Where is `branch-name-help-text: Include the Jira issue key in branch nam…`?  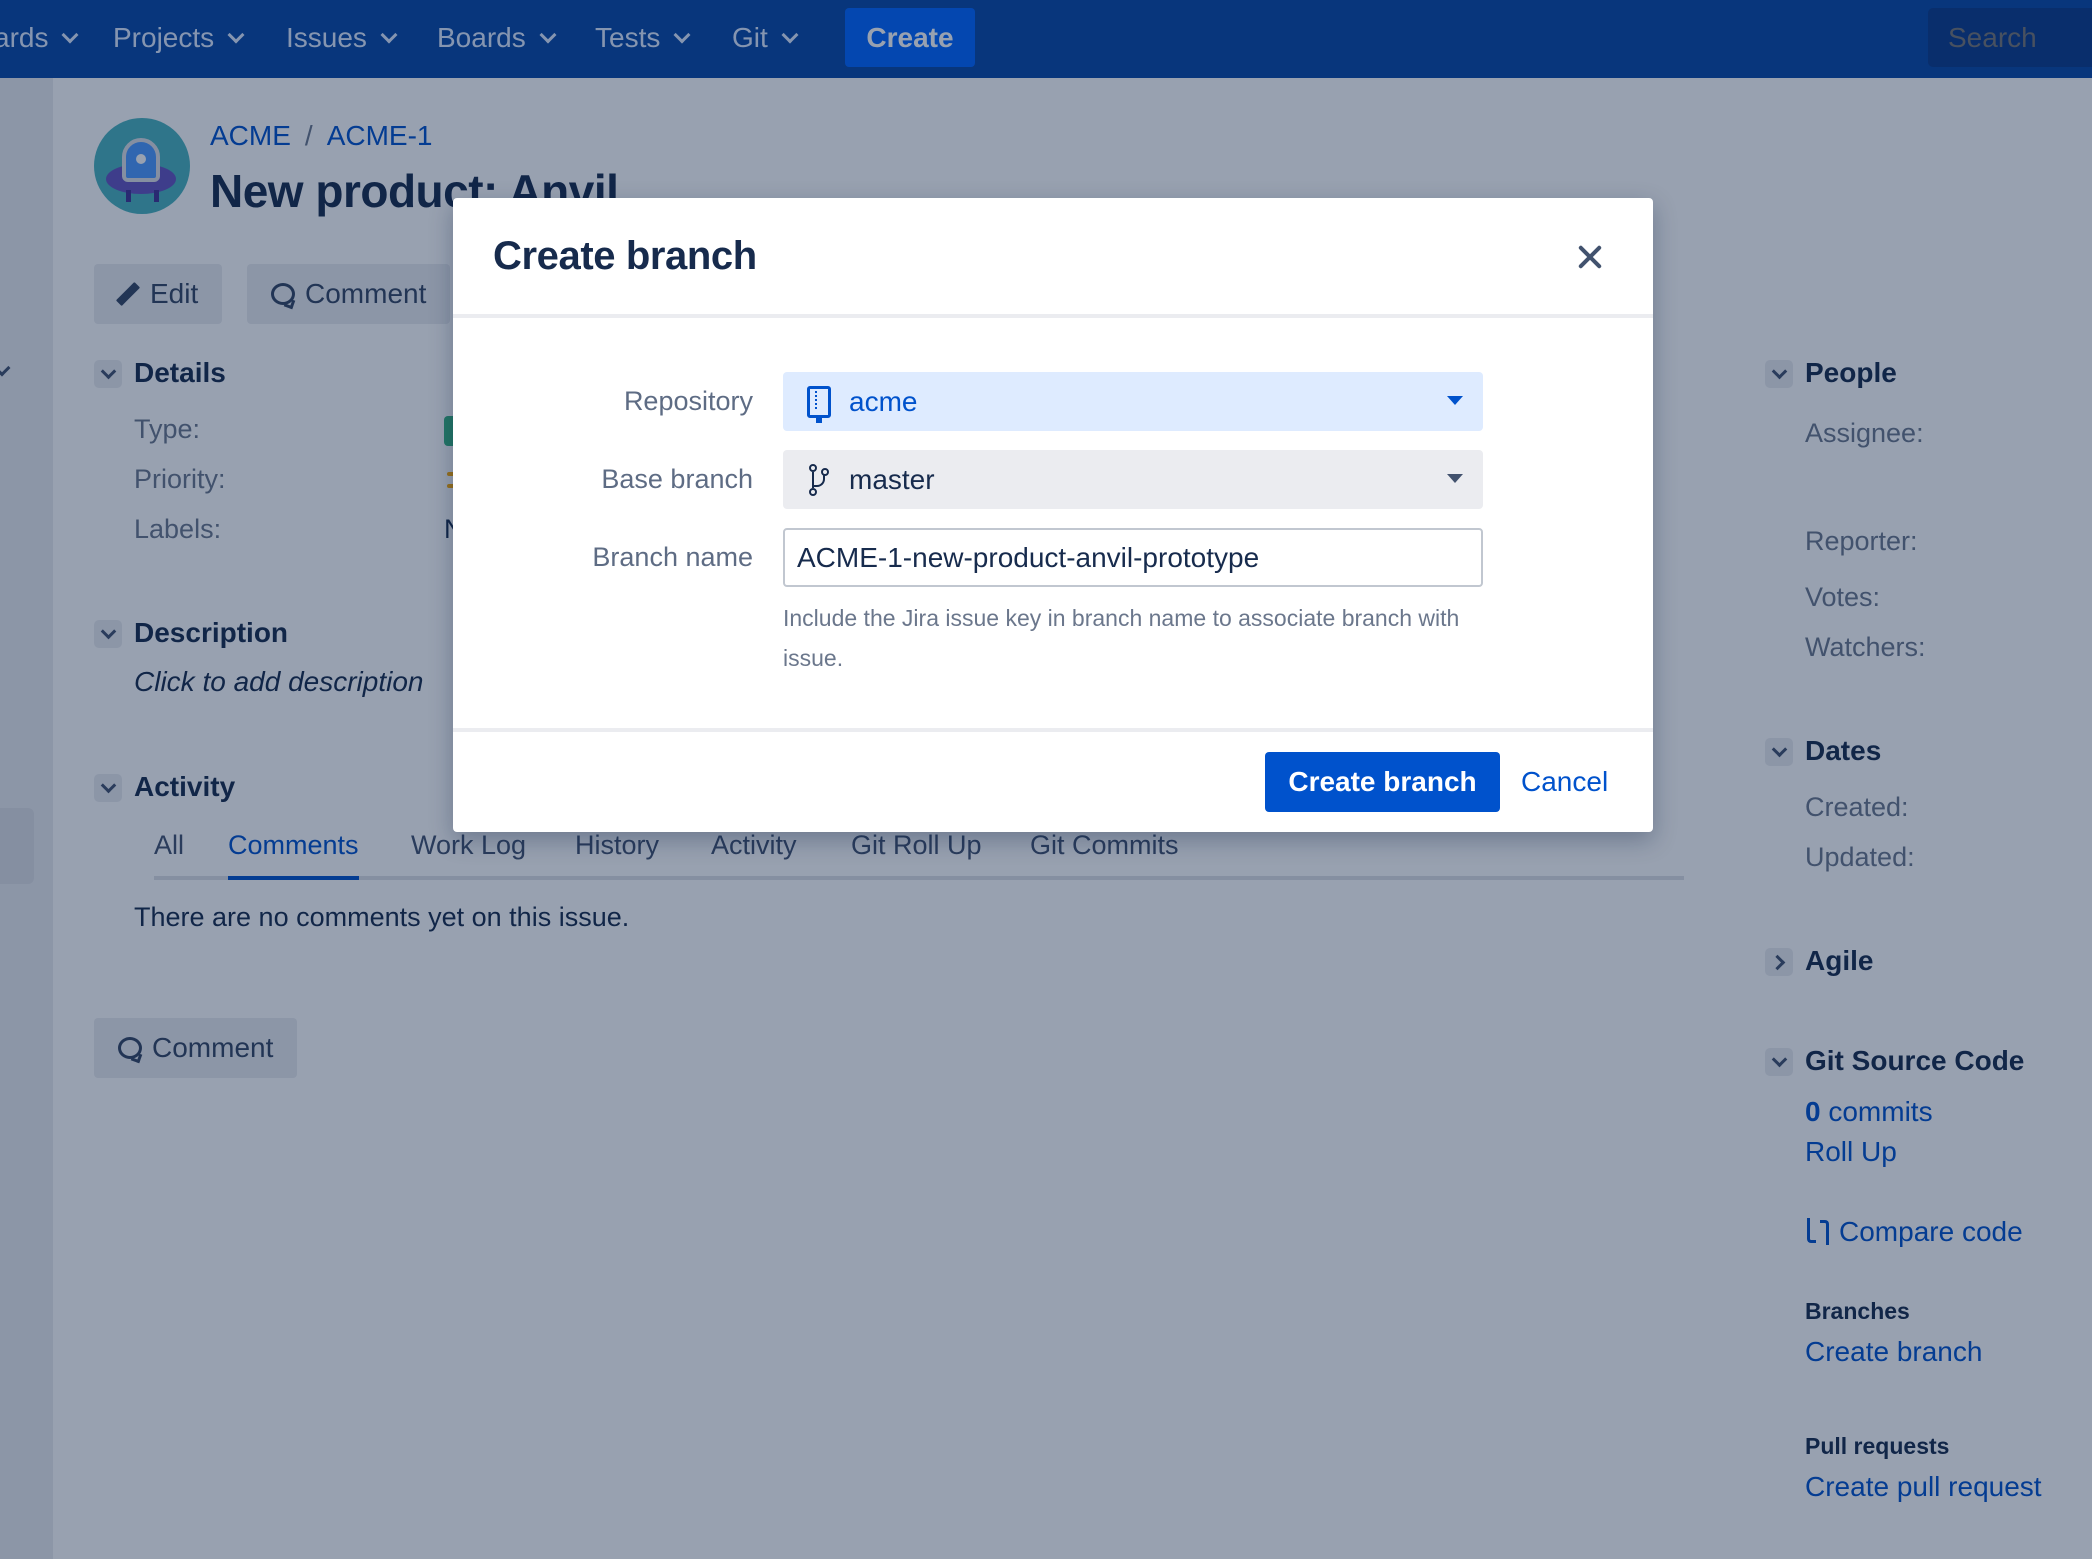
branch-name-help-text: Include the Jira issue key in branch nam… is located at coordinates (1121, 638).